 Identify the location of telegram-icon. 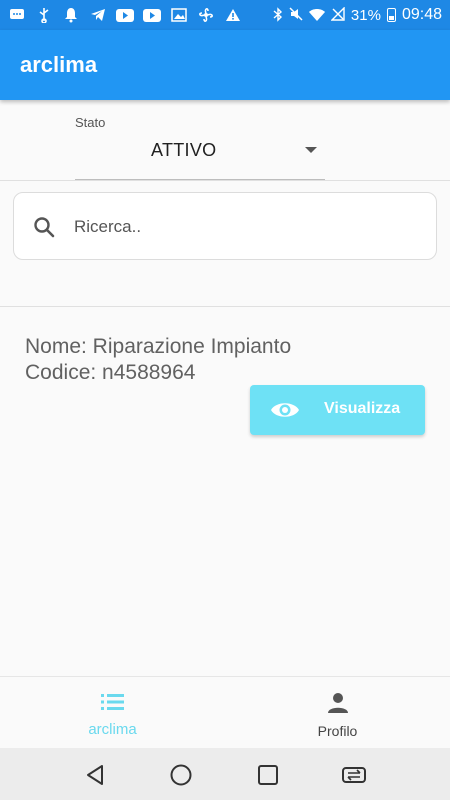
(98, 15).